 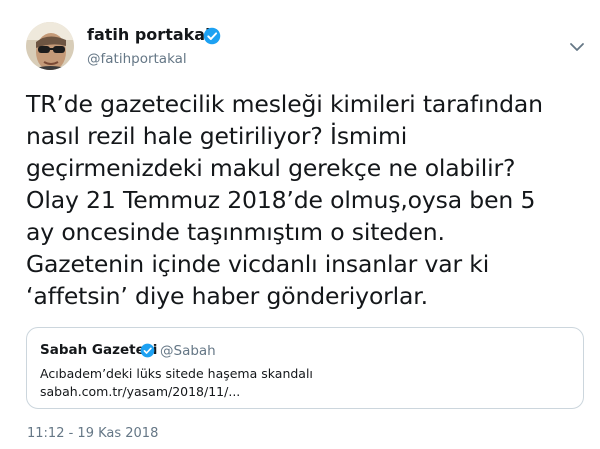 What do you see at coordinates (137, 59) in the screenshot?
I see `author-handle: @fatihportakal` at bounding box center [137, 59].